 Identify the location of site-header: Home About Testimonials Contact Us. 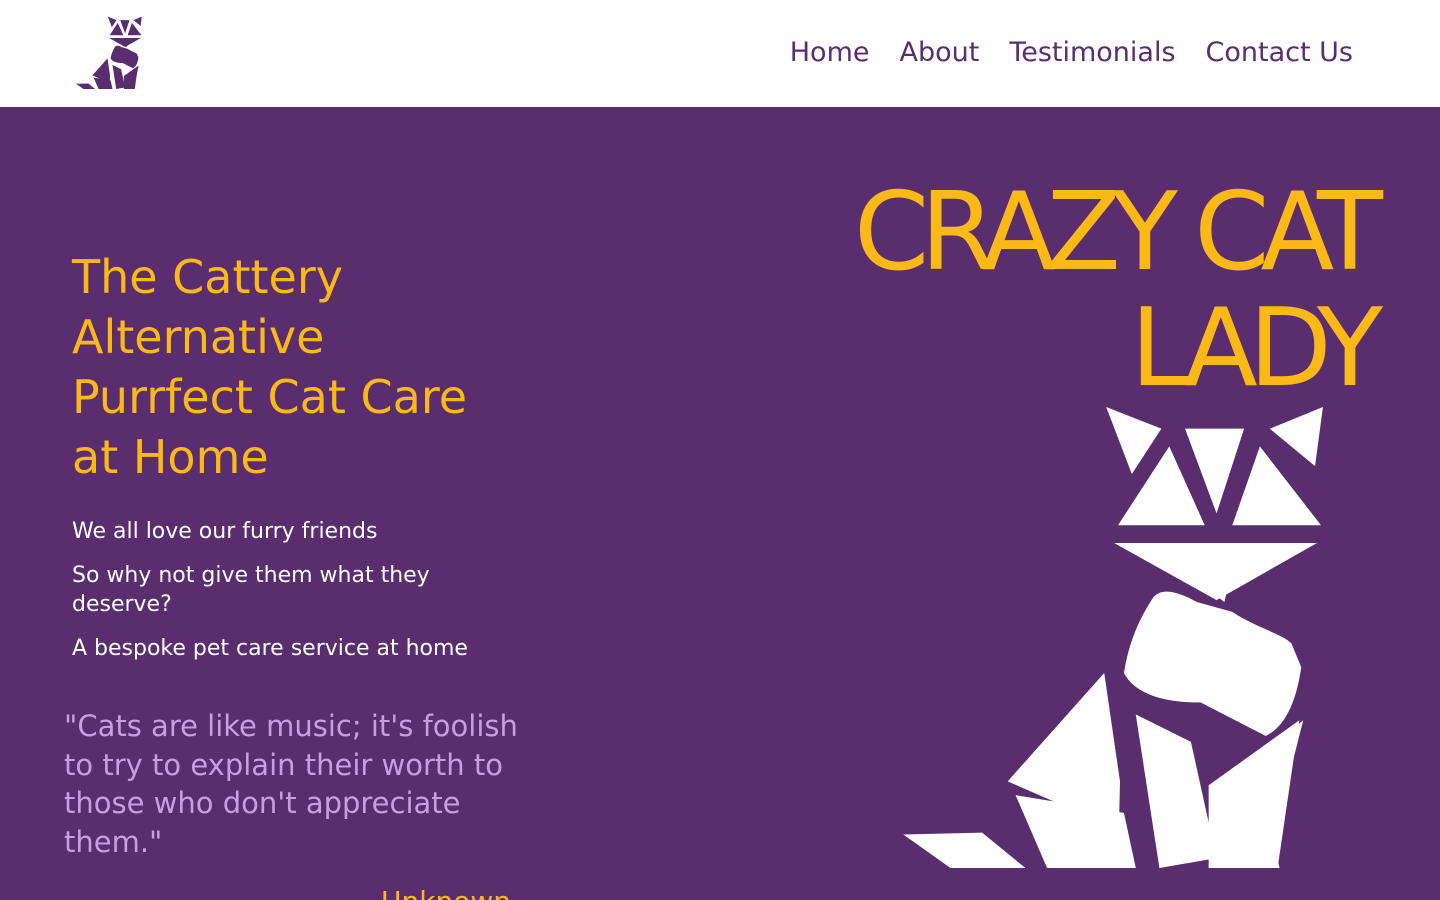
(720, 53).